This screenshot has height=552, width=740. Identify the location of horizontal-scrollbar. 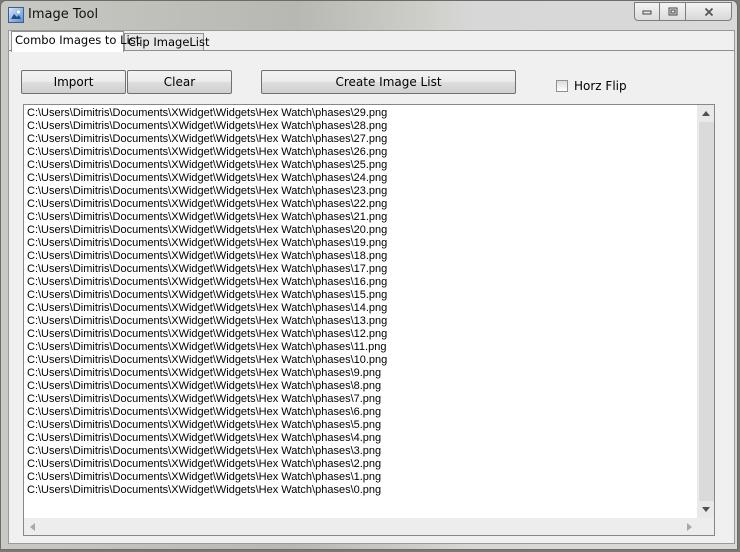
(361, 526).